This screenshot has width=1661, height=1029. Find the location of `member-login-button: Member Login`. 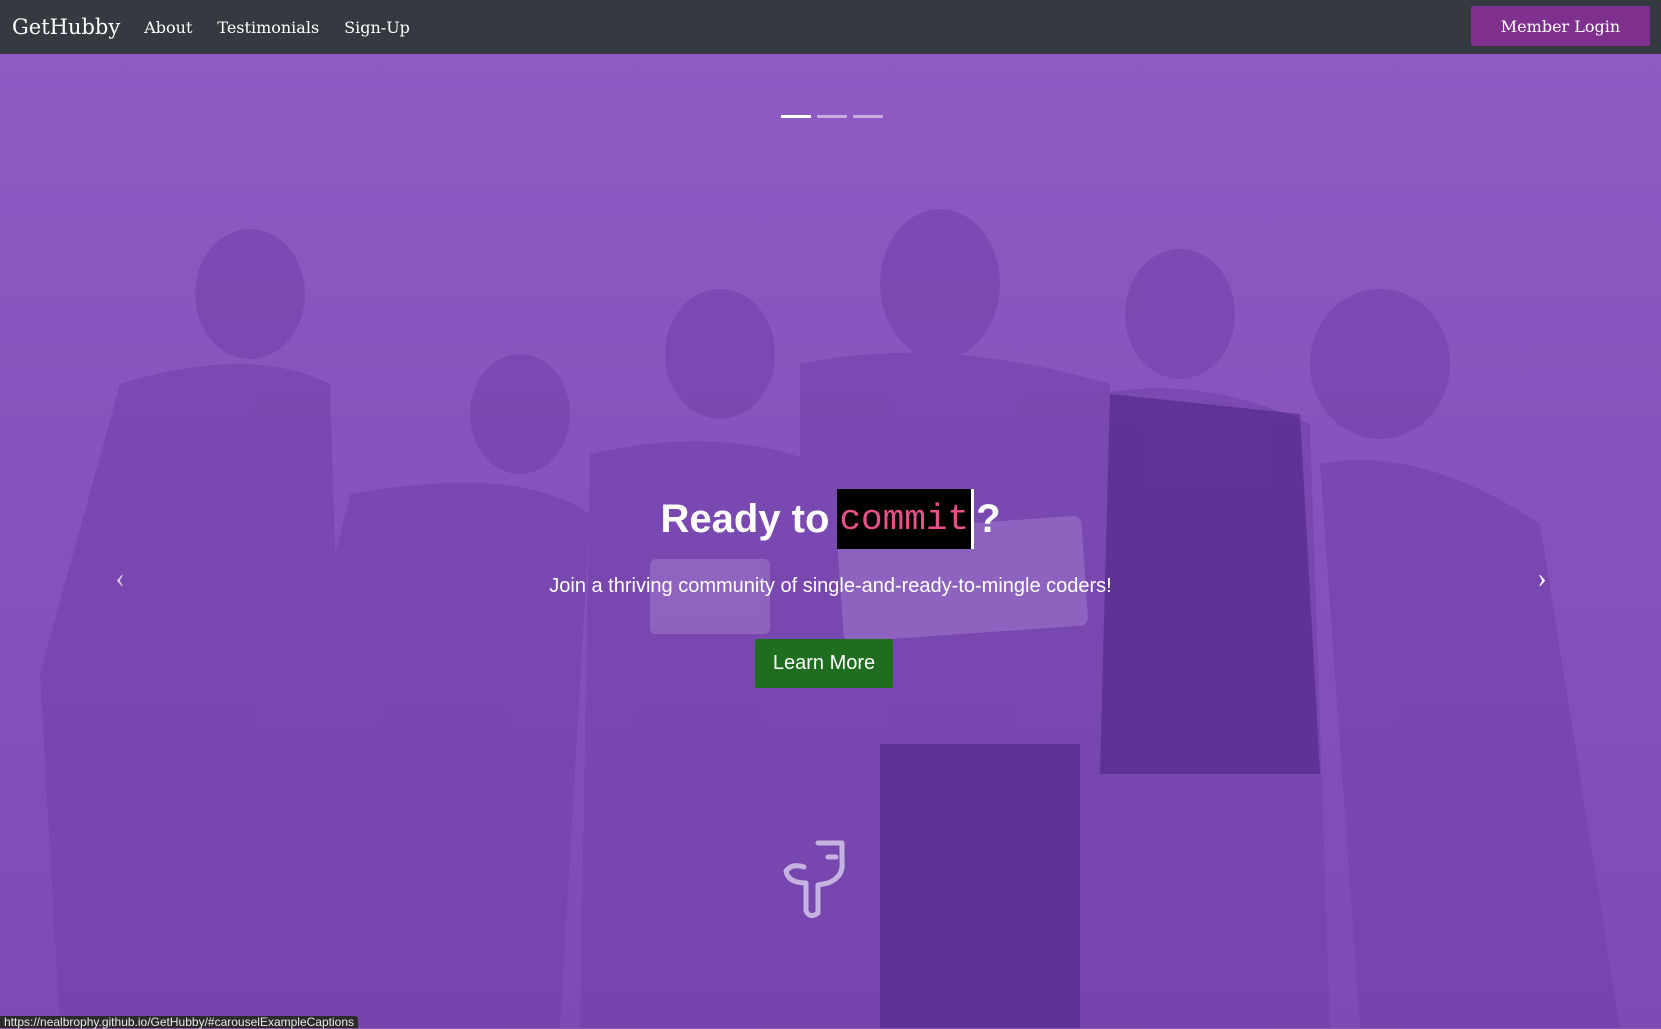

member-login-button: Member Login is located at coordinates (1560, 26).